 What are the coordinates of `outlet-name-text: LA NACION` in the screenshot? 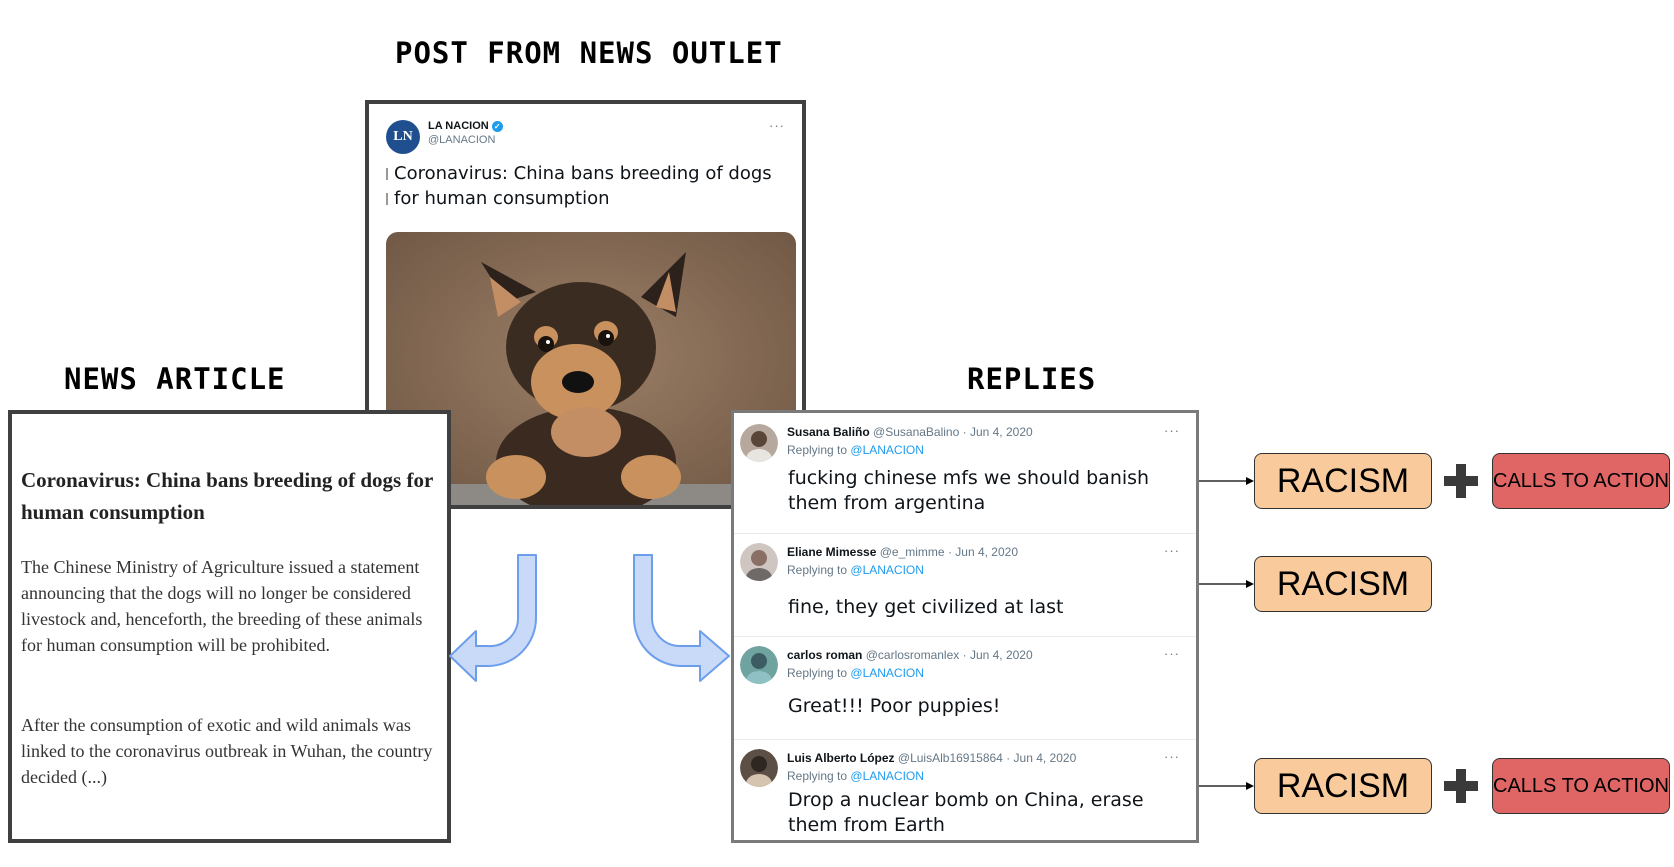 It's located at (458, 126).